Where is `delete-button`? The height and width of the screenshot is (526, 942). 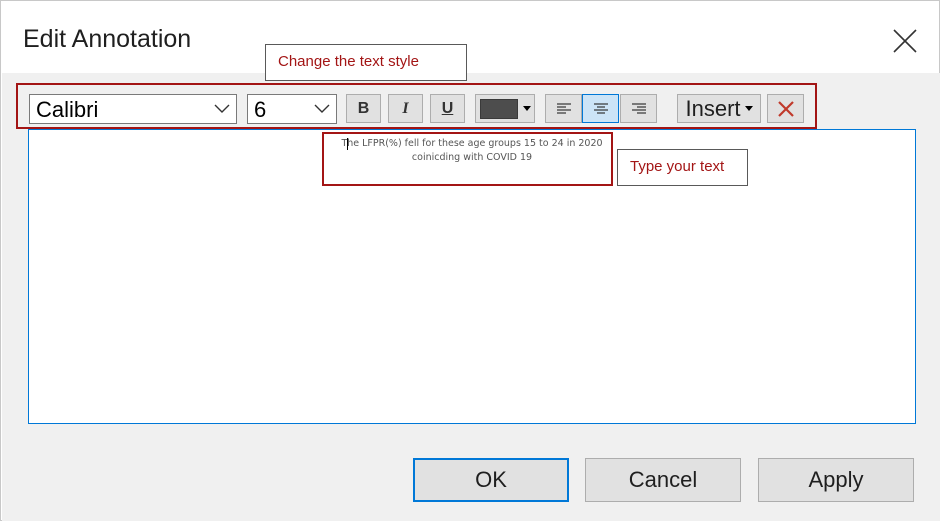
delete-button is located at coordinates (785, 108).